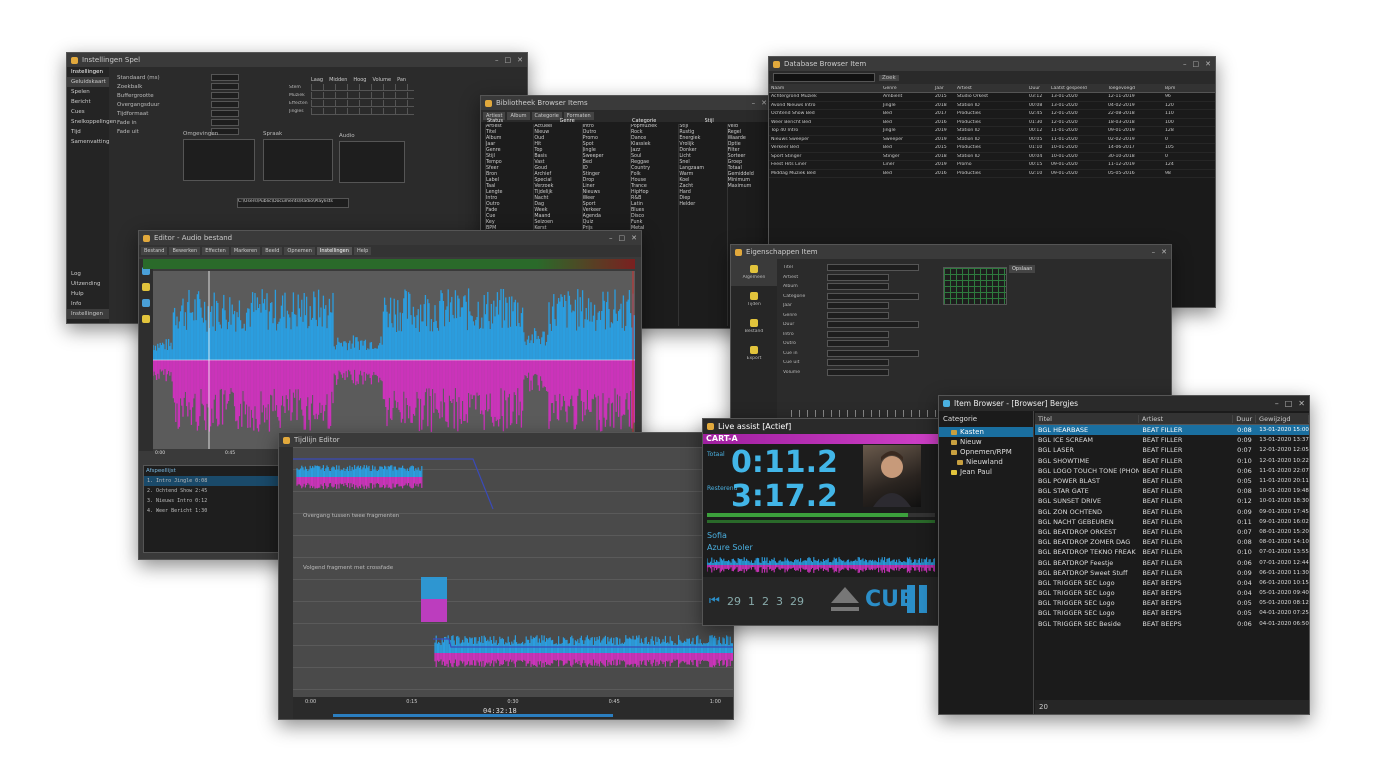 Image resolution: width=1376 pixels, height=768 pixels. I want to click on category-tree-item: Kasten, so click(986, 432).